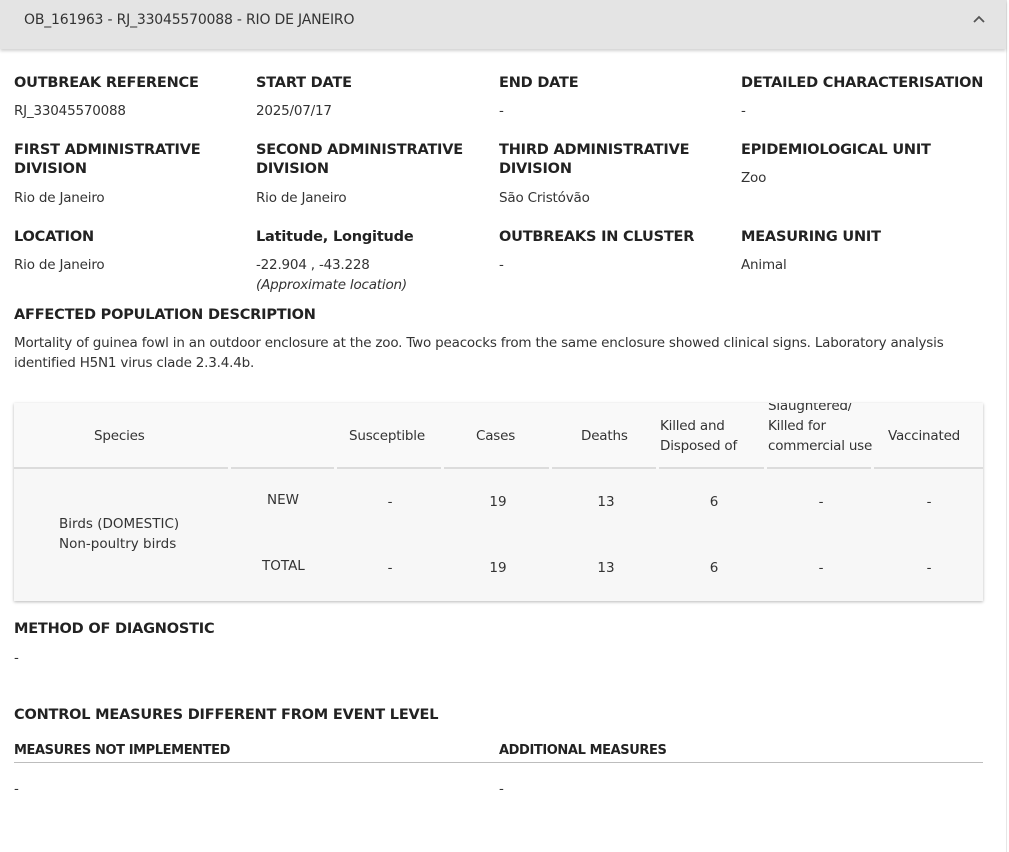  Describe the element at coordinates (714, 502) in the screenshot. I see `new-killed: 6` at that location.